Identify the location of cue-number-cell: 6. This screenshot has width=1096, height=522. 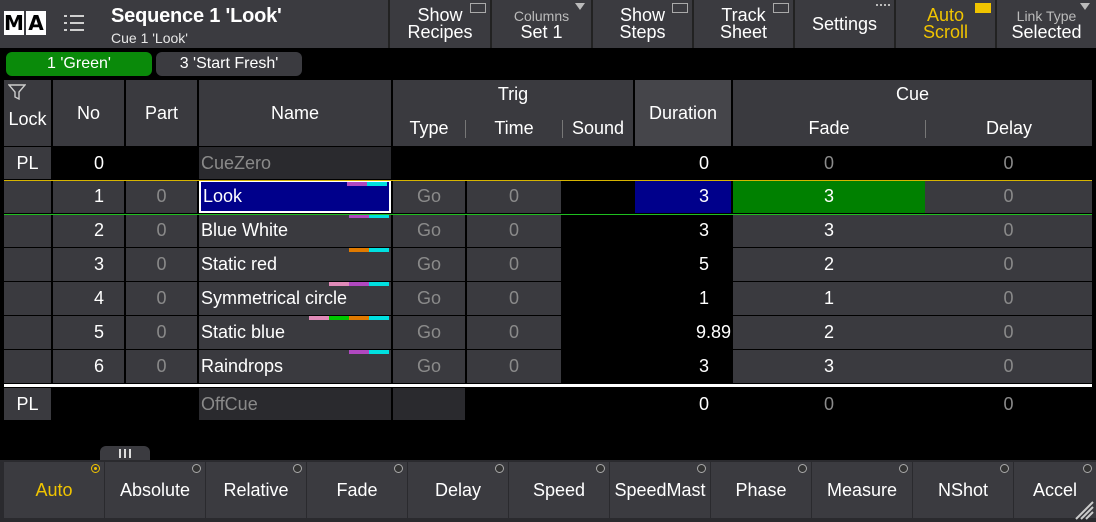
(88, 366).